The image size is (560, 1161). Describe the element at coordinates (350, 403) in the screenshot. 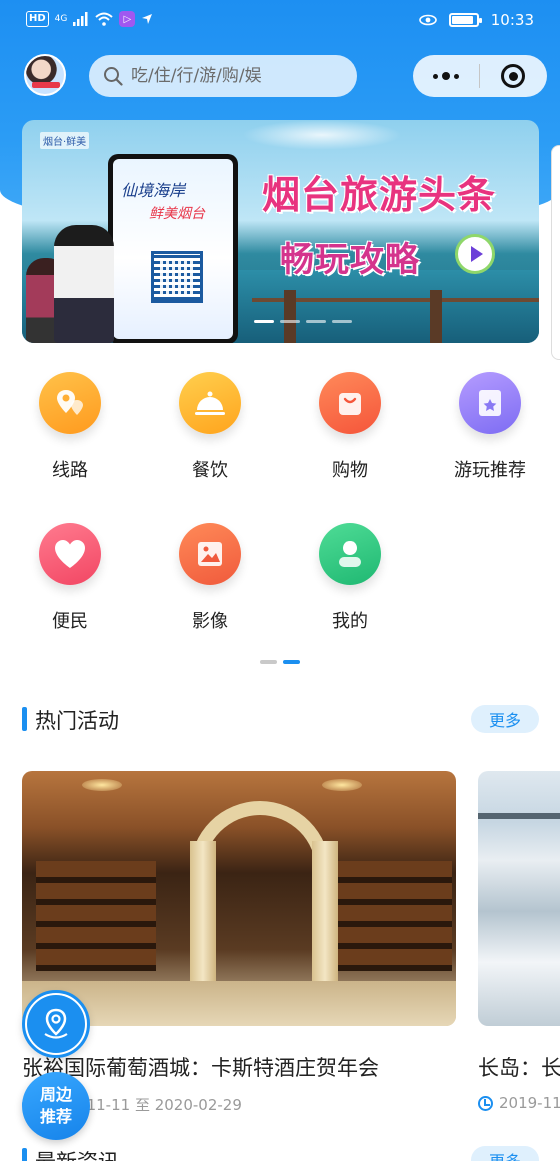

I see `shopping-bag-icon` at that location.